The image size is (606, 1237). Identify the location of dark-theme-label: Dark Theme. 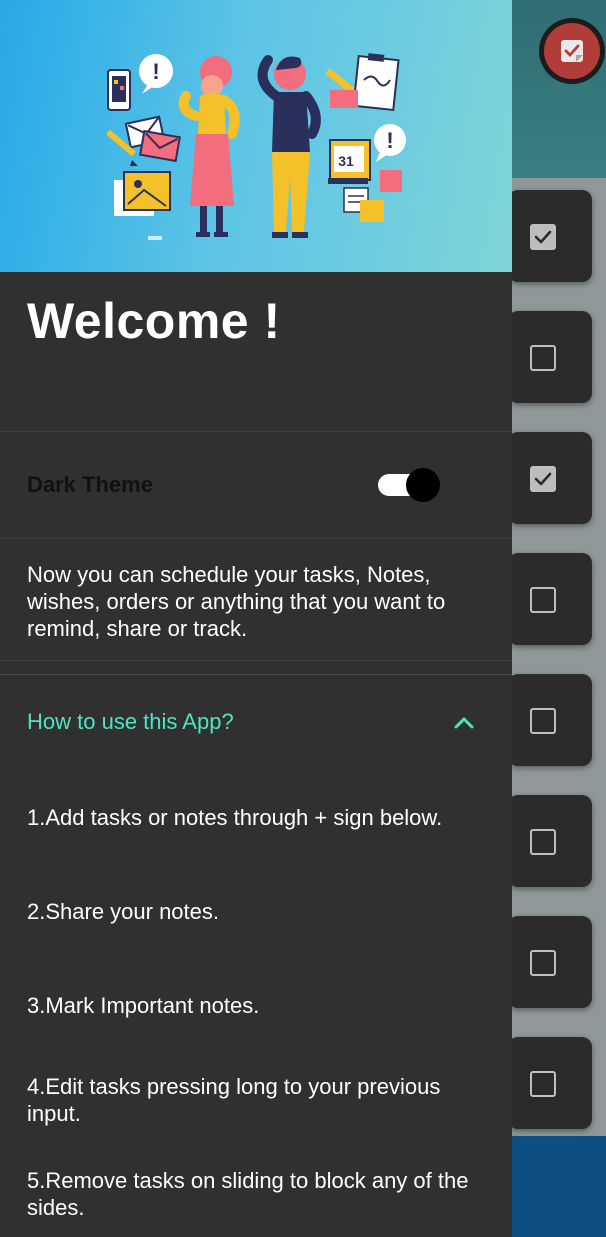
(90, 484).